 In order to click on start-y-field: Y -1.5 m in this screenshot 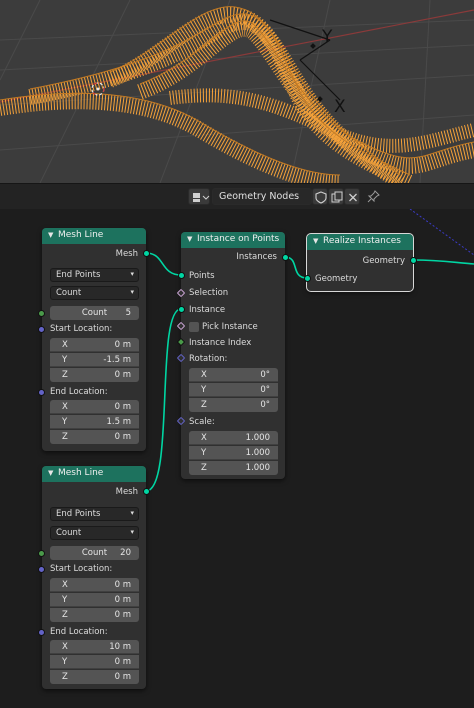, I will do `click(94, 360)`.